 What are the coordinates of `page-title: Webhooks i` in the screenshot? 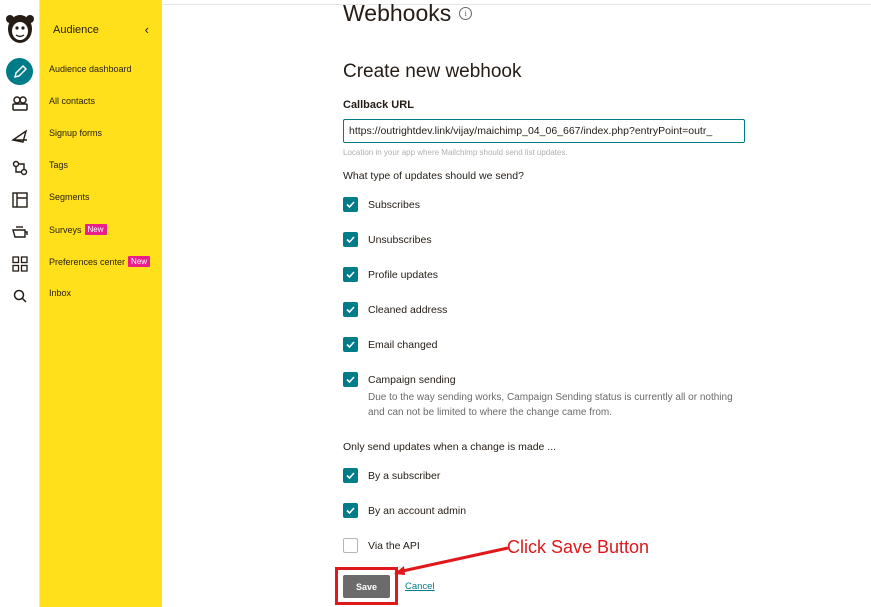 It's located at (408, 13).